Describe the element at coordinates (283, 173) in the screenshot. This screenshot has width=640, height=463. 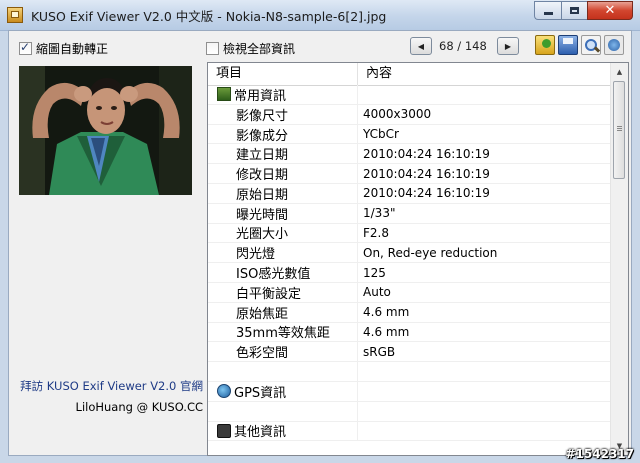
I see `item-key: 修改日期` at that location.